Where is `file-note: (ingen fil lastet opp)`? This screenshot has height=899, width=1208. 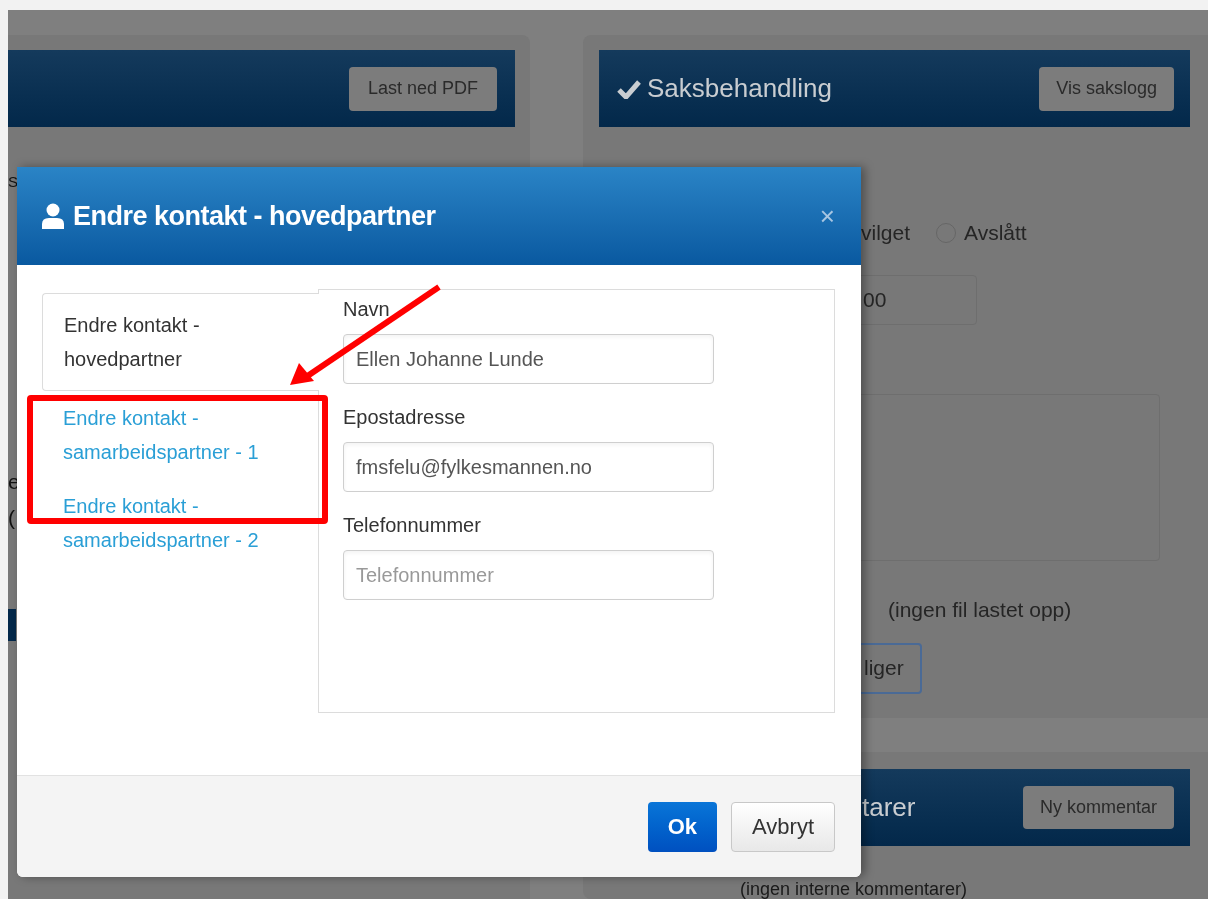 file-note: (ingen fil lastet opp) is located at coordinates (980, 610).